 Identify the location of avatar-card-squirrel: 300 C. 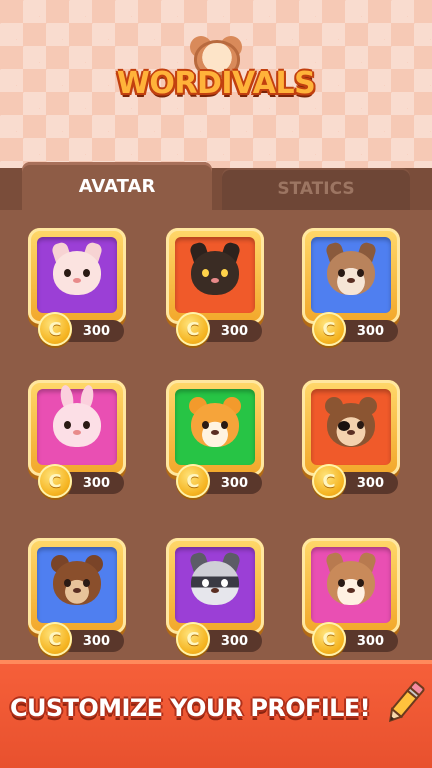
(352, 603).